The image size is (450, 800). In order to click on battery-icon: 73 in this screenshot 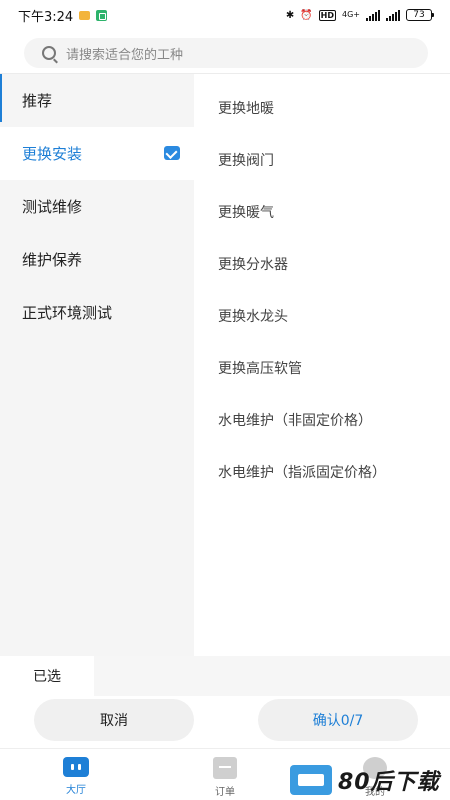, I will do `click(420, 15)`.